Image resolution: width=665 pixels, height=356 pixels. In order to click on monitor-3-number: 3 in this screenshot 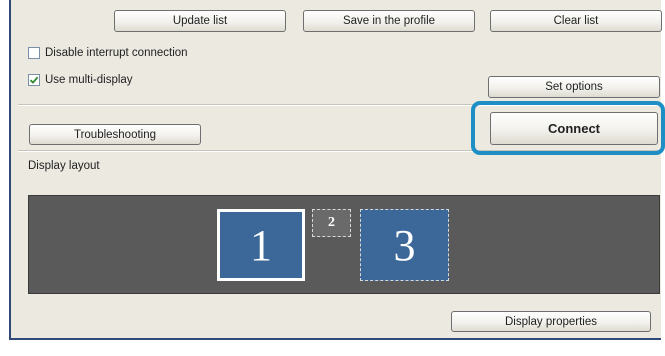, I will do `click(404, 245)`.